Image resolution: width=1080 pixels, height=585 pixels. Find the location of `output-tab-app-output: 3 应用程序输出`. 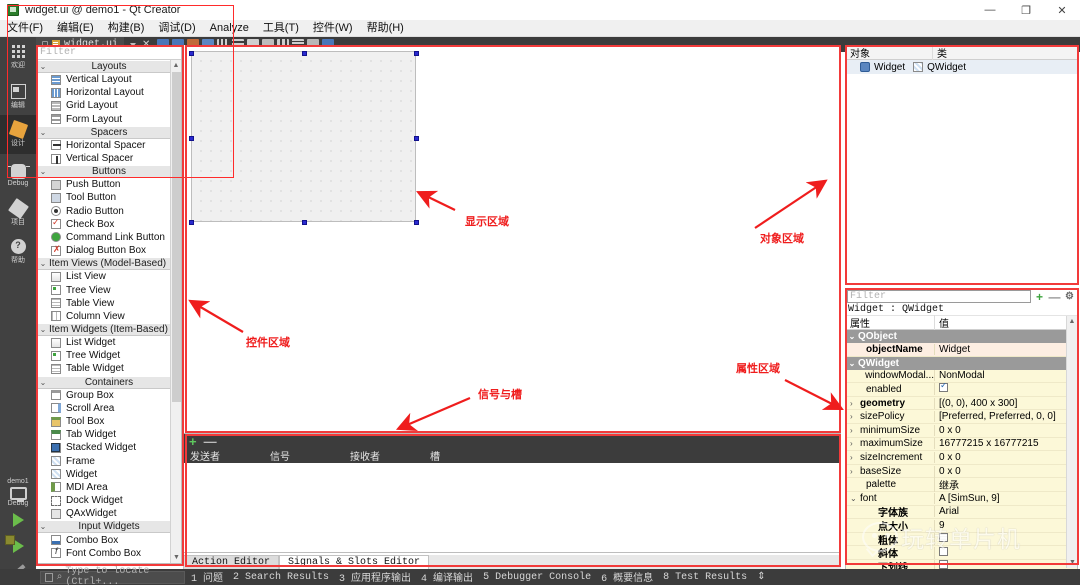

output-tab-app-output: 3 应用程序输出 is located at coordinates (375, 577).